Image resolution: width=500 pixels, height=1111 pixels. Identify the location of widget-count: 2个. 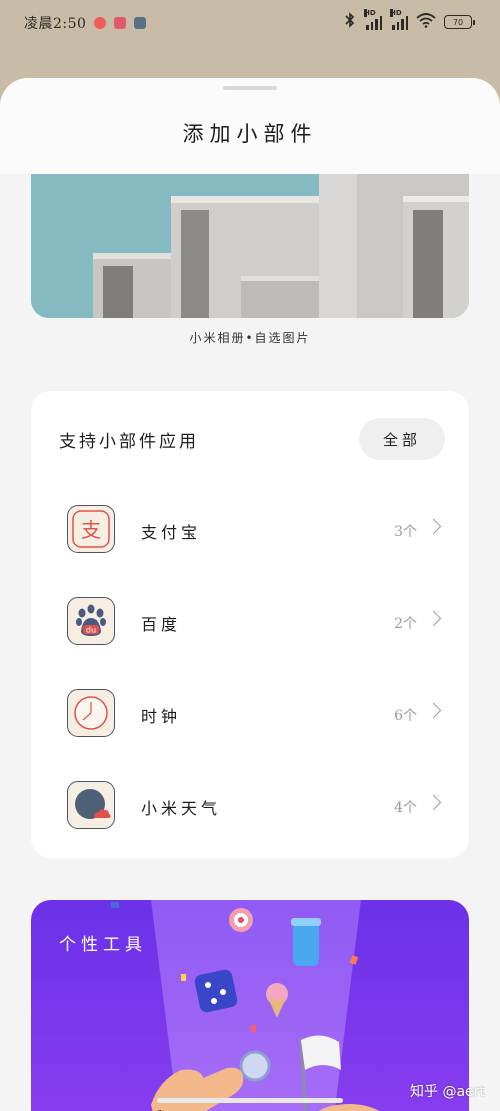
(405, 624).